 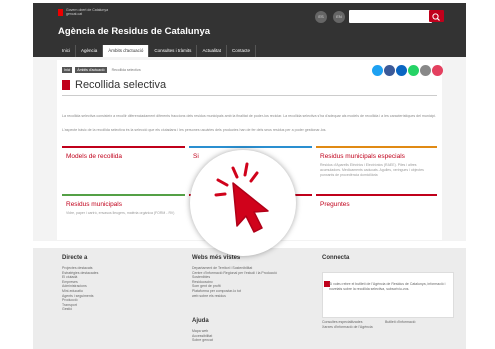 I want to click on facebook-icon, so click(x=389, y=70).